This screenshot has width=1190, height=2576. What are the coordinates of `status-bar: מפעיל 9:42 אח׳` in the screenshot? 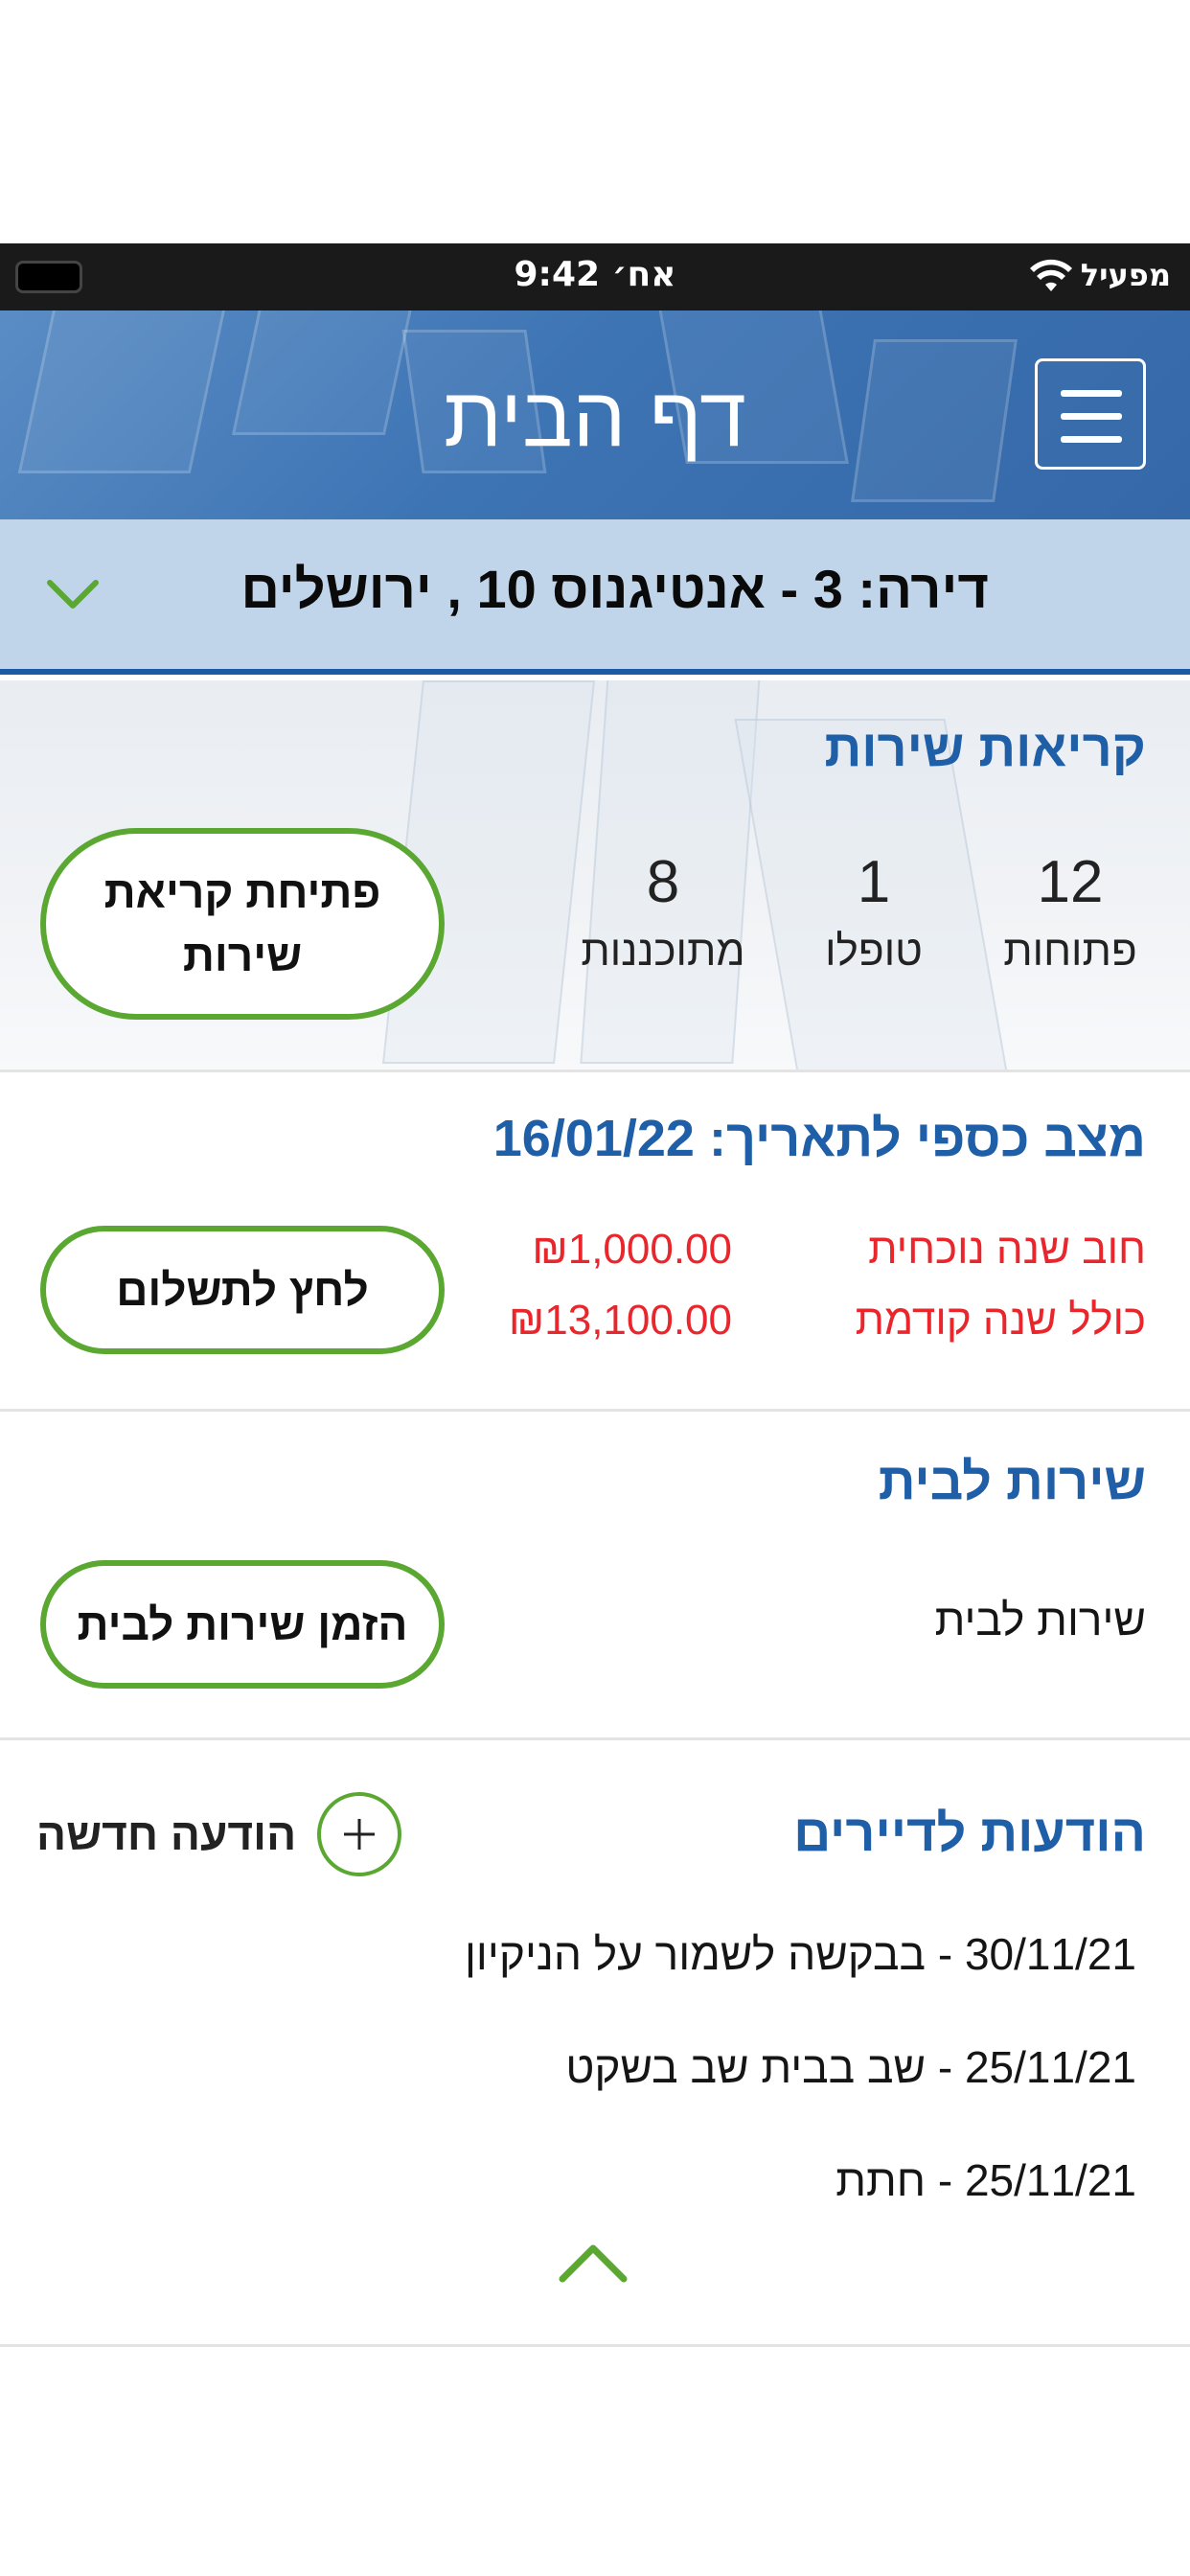 It's located at (595, 276).